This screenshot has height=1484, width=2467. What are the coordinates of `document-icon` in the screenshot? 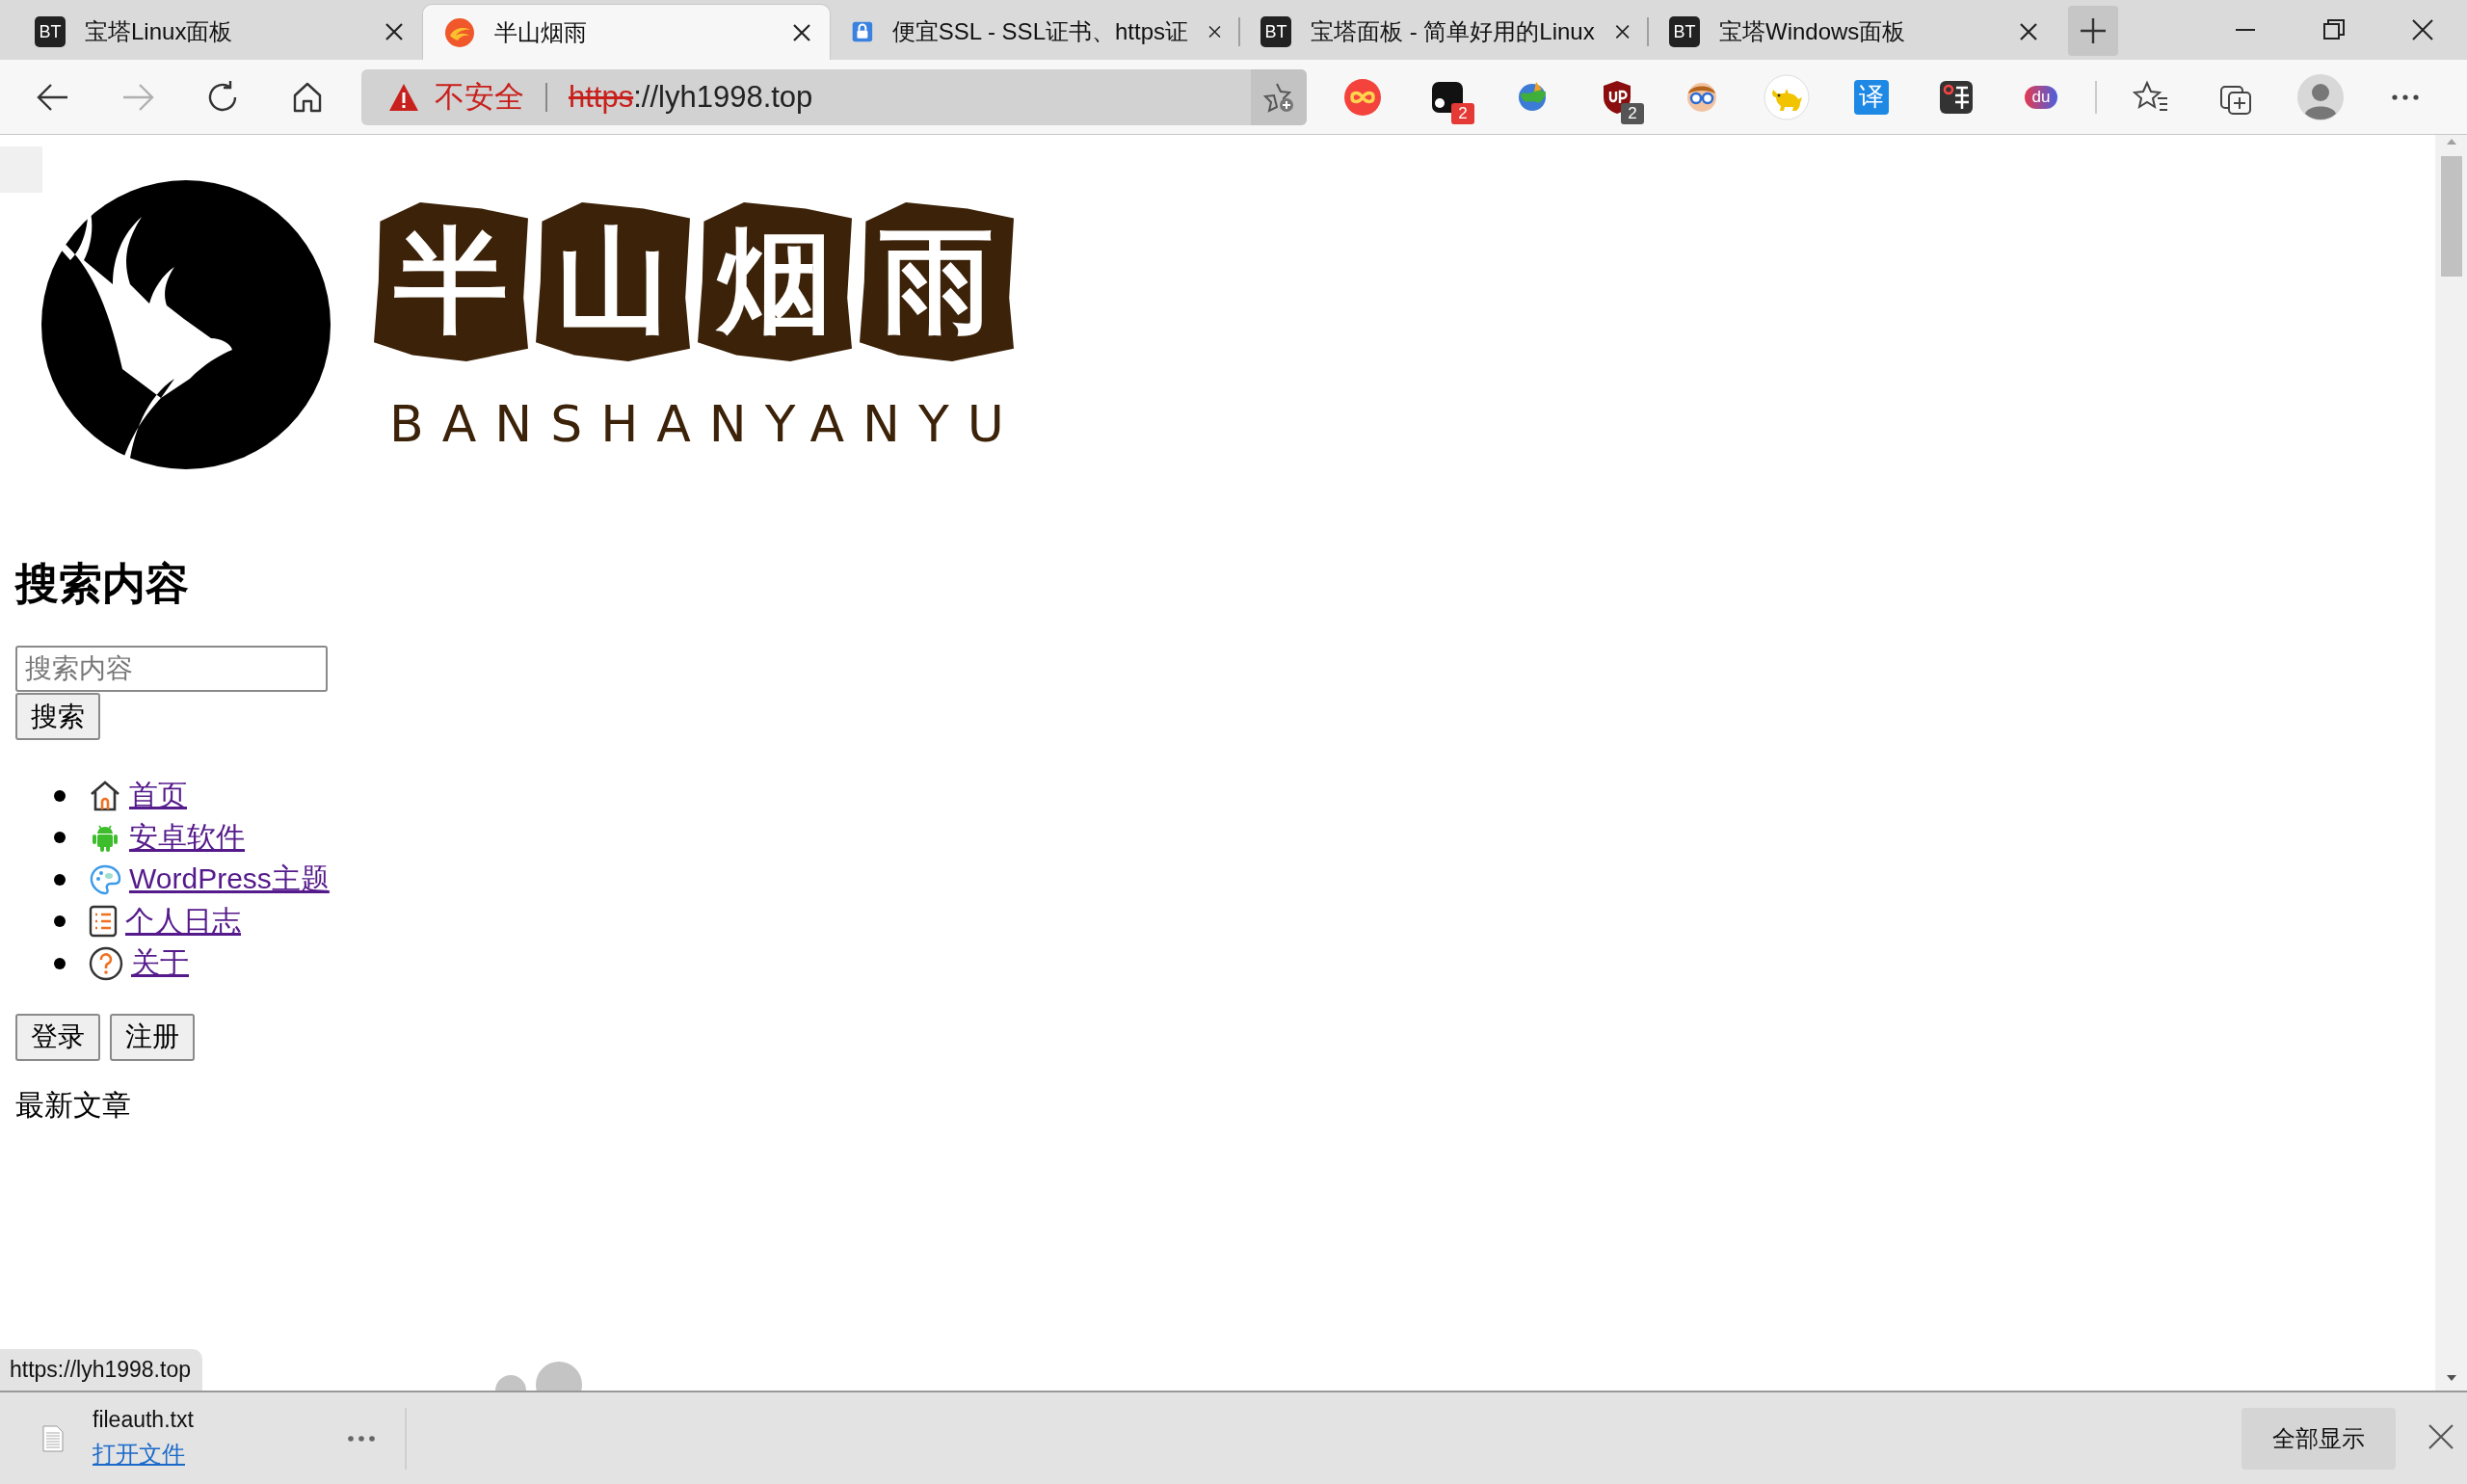 It's located at (53, 1438).